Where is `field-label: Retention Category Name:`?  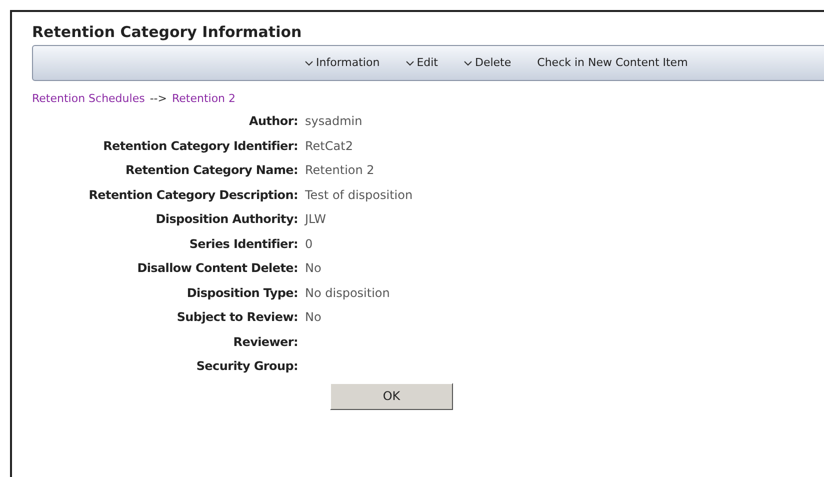 field-label: Retention Category Name: is located at coordinates (211, 171).